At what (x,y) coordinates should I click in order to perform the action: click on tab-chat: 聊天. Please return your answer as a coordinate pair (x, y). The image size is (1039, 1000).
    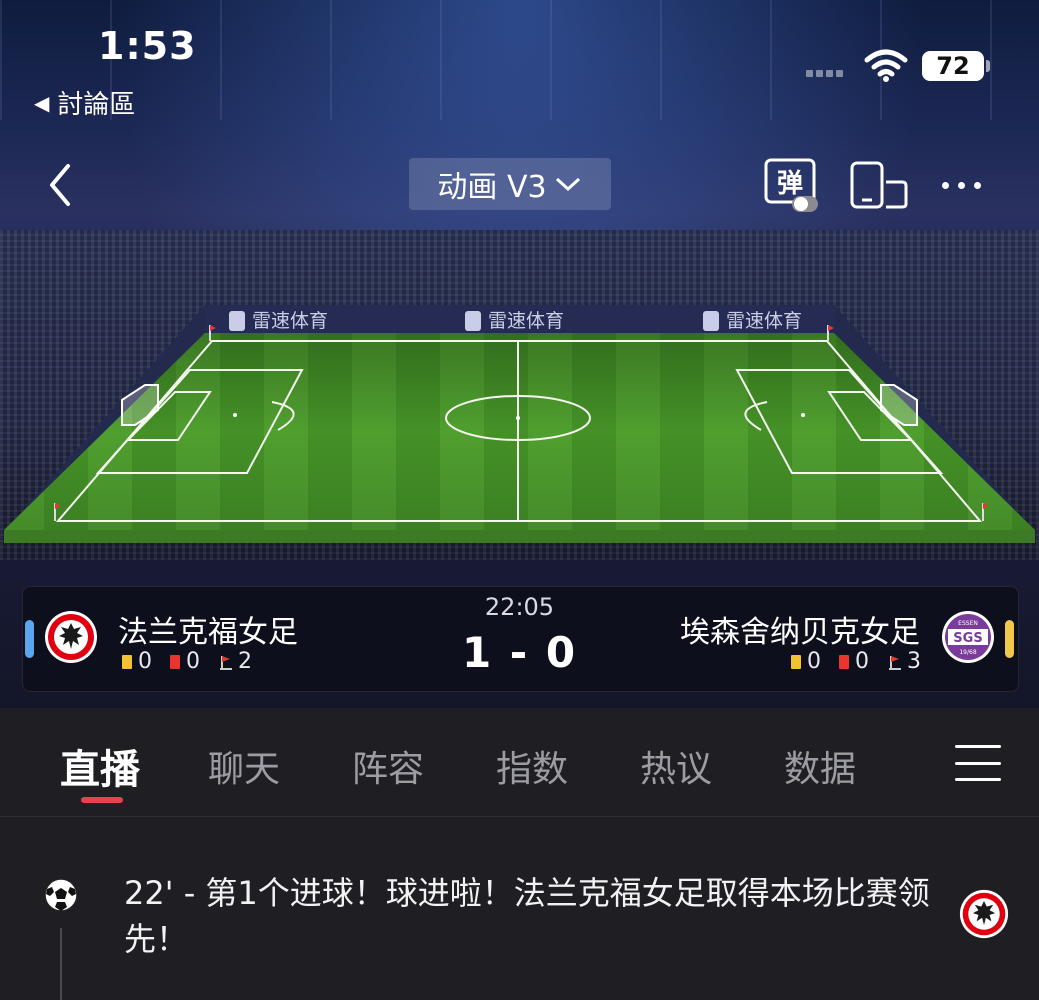
    Looking at the image, I should click on (244, 766).